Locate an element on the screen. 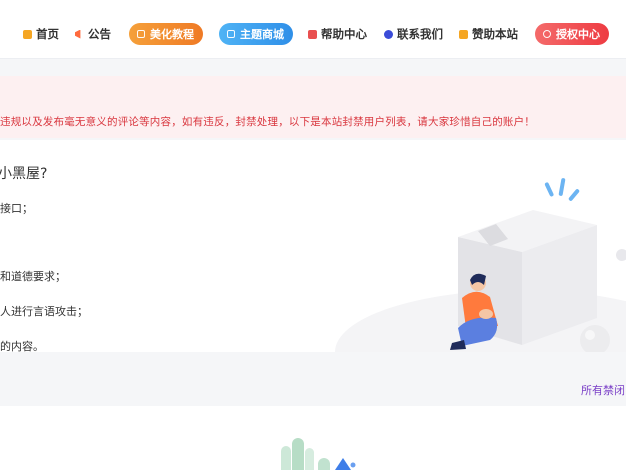 This screenshot has height=470, width=626. top-nav: 首页 公告 美化教程 主题商城 帮助中心 联系我们 赞助本站 授权中心 is located at coordinates (313, 29).